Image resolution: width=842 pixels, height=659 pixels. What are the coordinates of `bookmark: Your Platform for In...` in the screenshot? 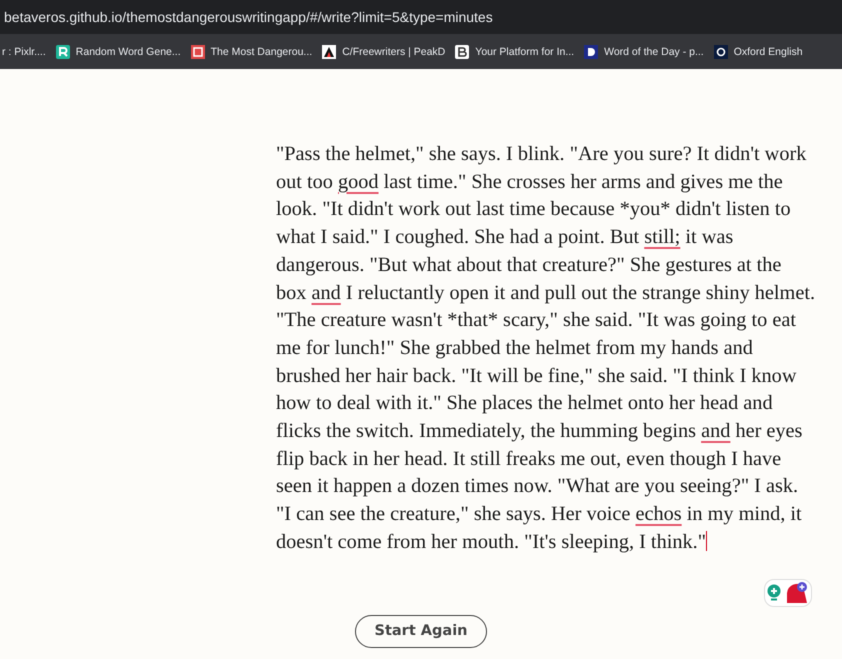 It's located at (514, 51).